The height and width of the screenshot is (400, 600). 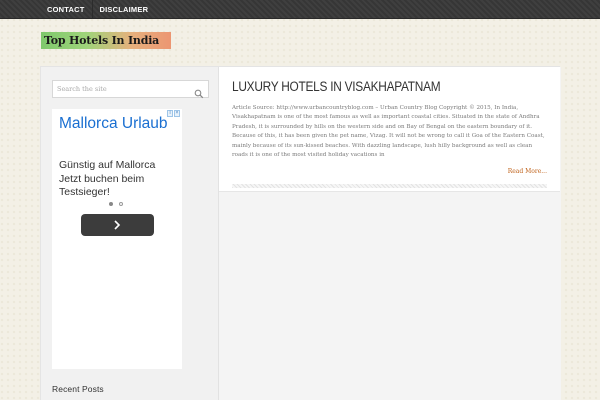 I want to click on ad-slide-dot, so click(x=121, y=204).